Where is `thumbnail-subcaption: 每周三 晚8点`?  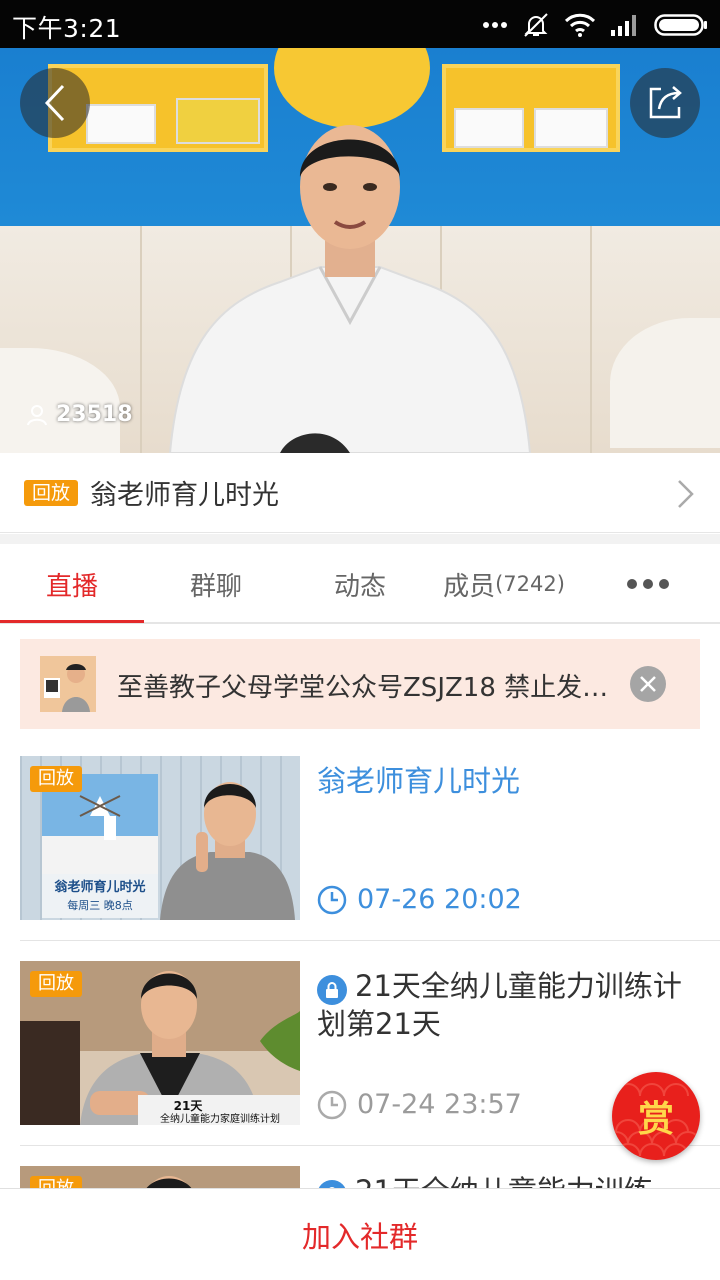 thumbnail-subcaption: 每周三 晚8点 is located at coordinates (100, 905).